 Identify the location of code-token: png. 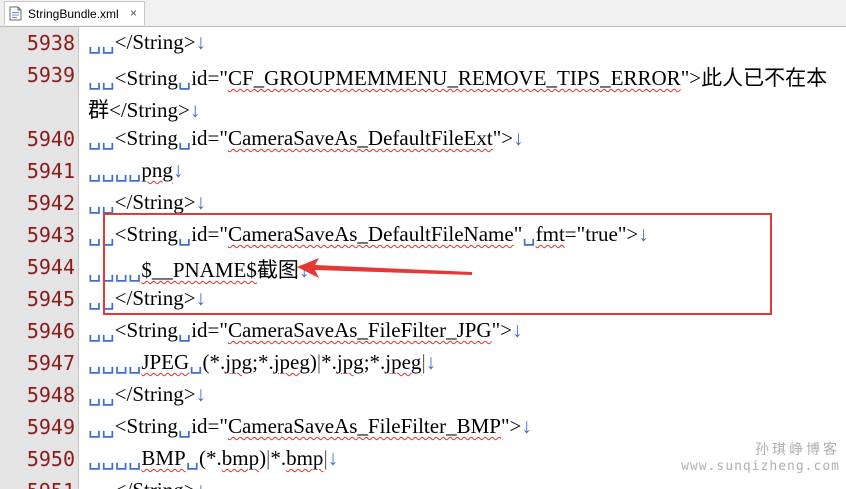
(157, 170).